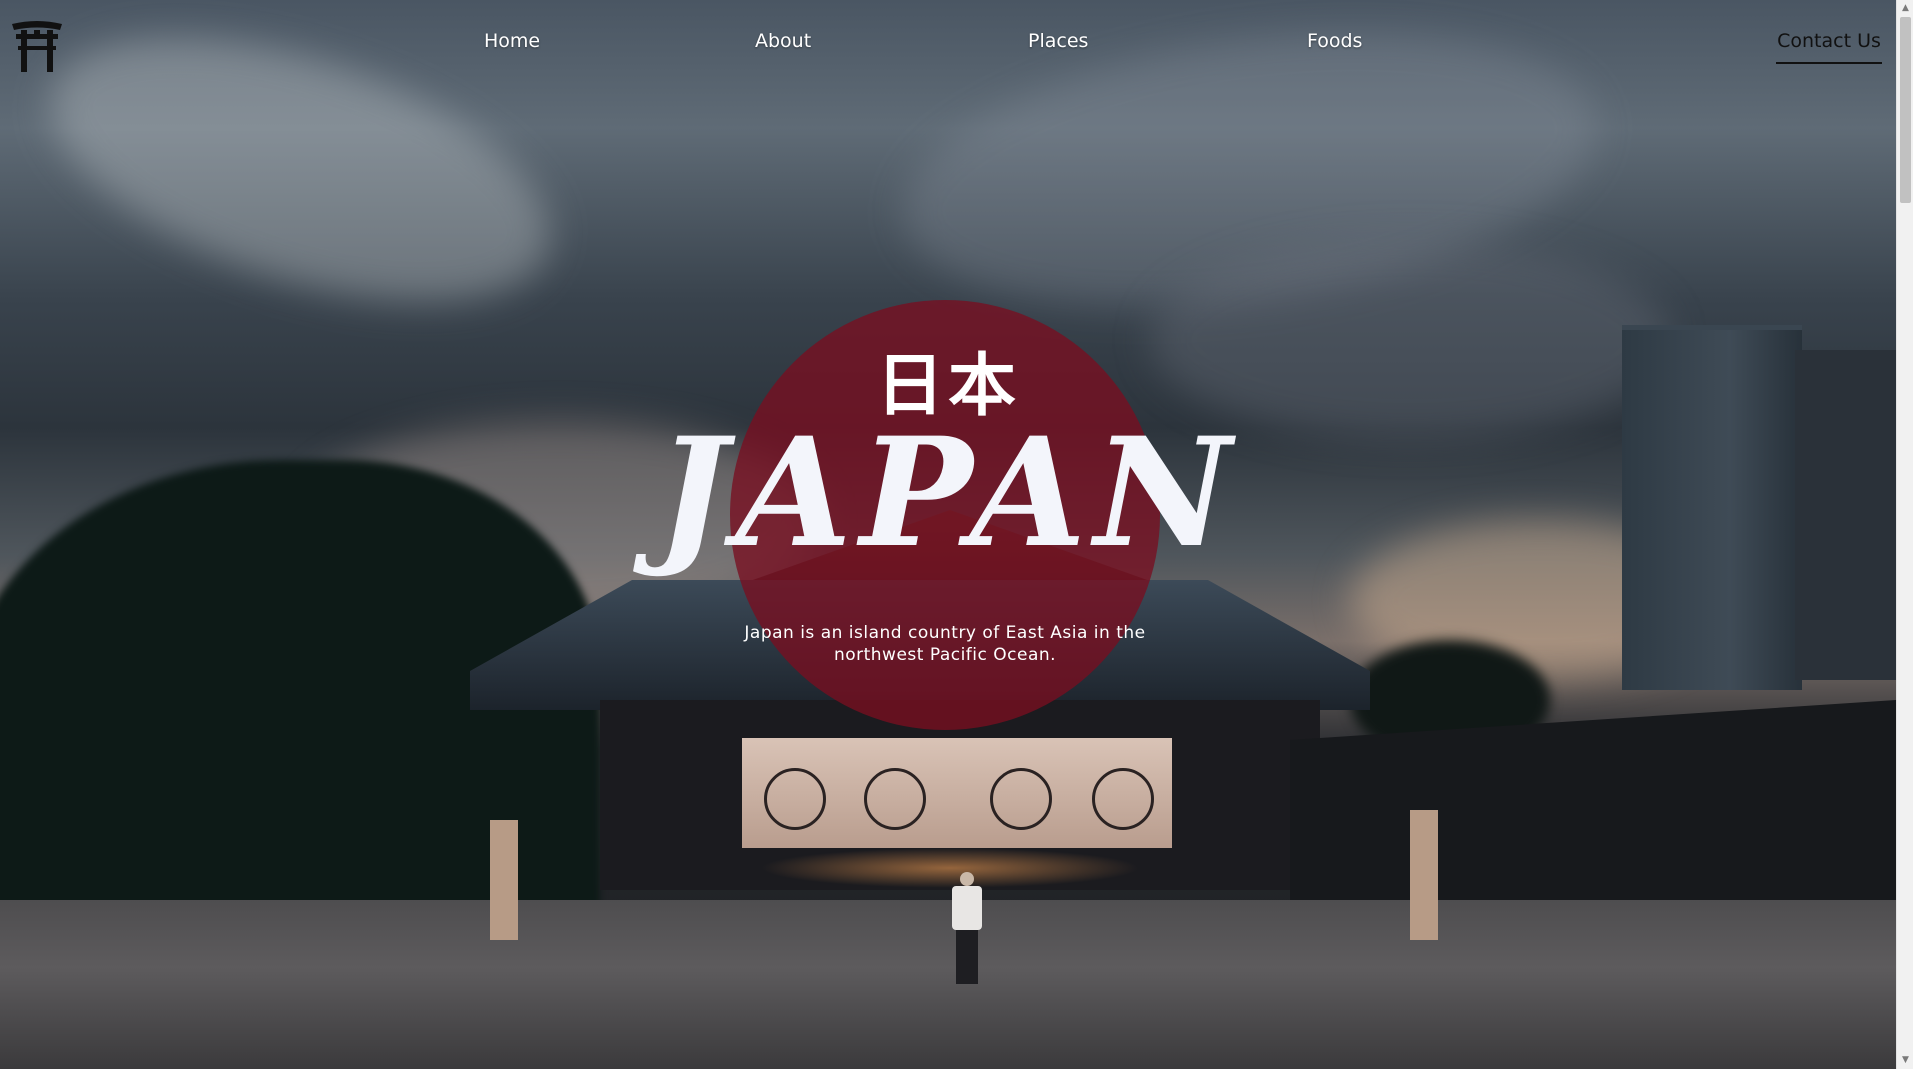 Image resolution: width=1913 pixels, height=1069 pixels. What do you see at coordinates (37, 45) in the screenshot?
I see `torii-gate-icon` at bounding box center [37, 45].